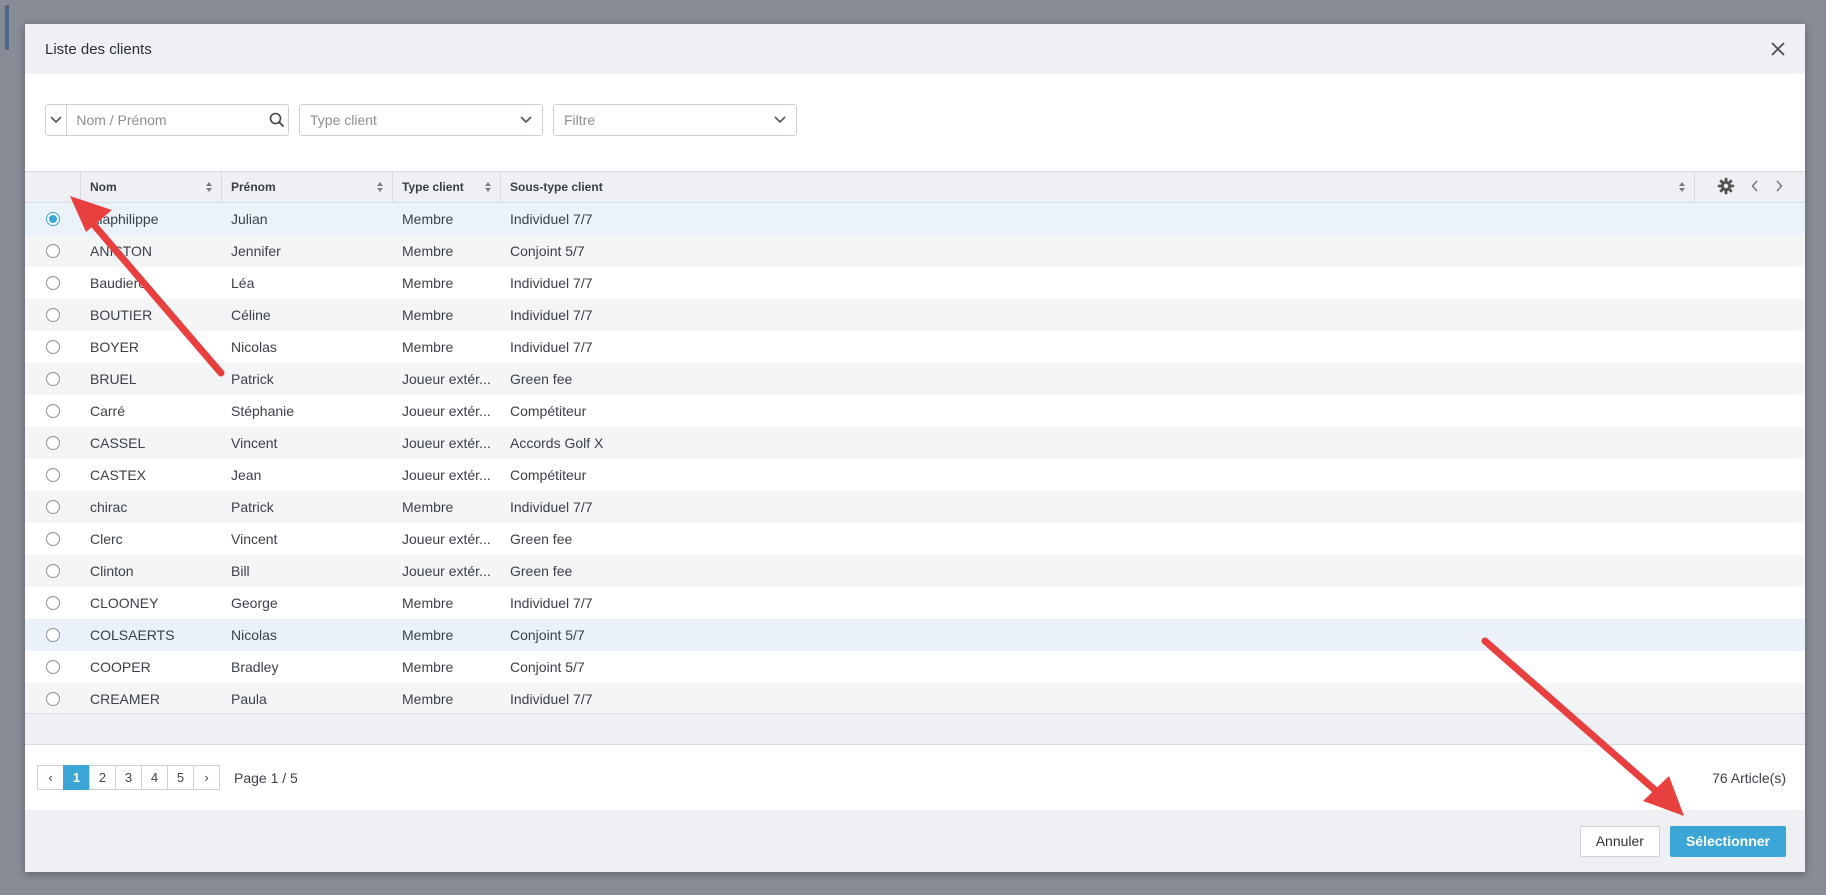 This screenshot has width=1826, height=895. I want to click on cell-nom: Clinton, so click(112, 571).